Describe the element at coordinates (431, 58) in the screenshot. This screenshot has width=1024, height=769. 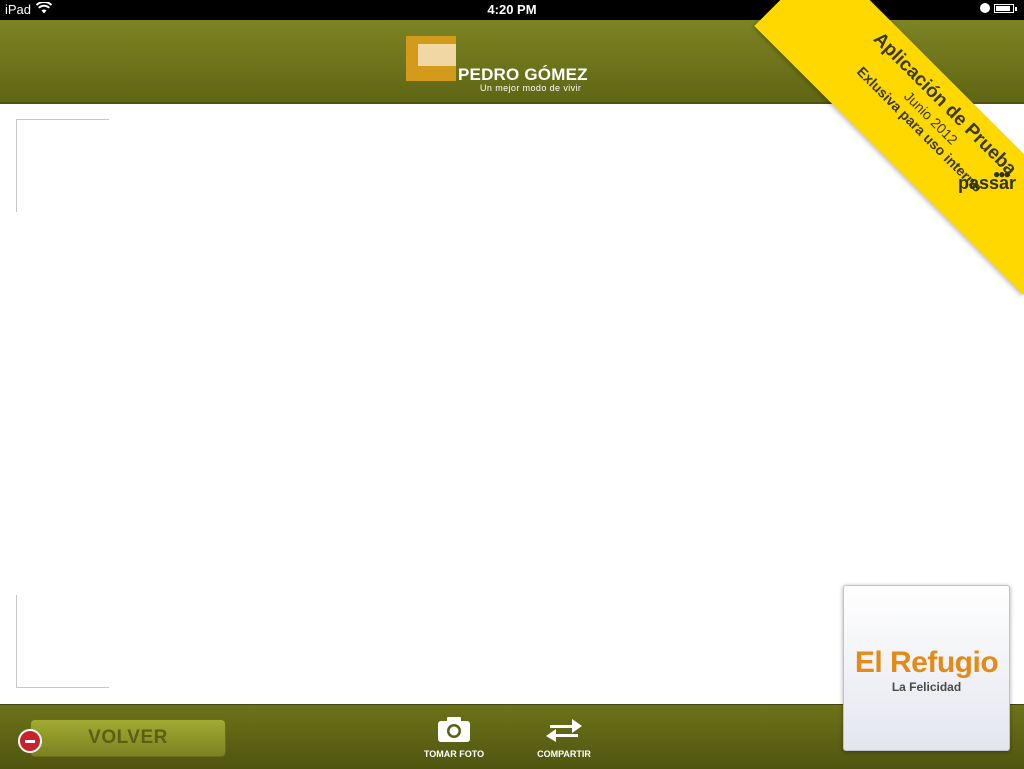
I see `logo-mark-icon` at that location.